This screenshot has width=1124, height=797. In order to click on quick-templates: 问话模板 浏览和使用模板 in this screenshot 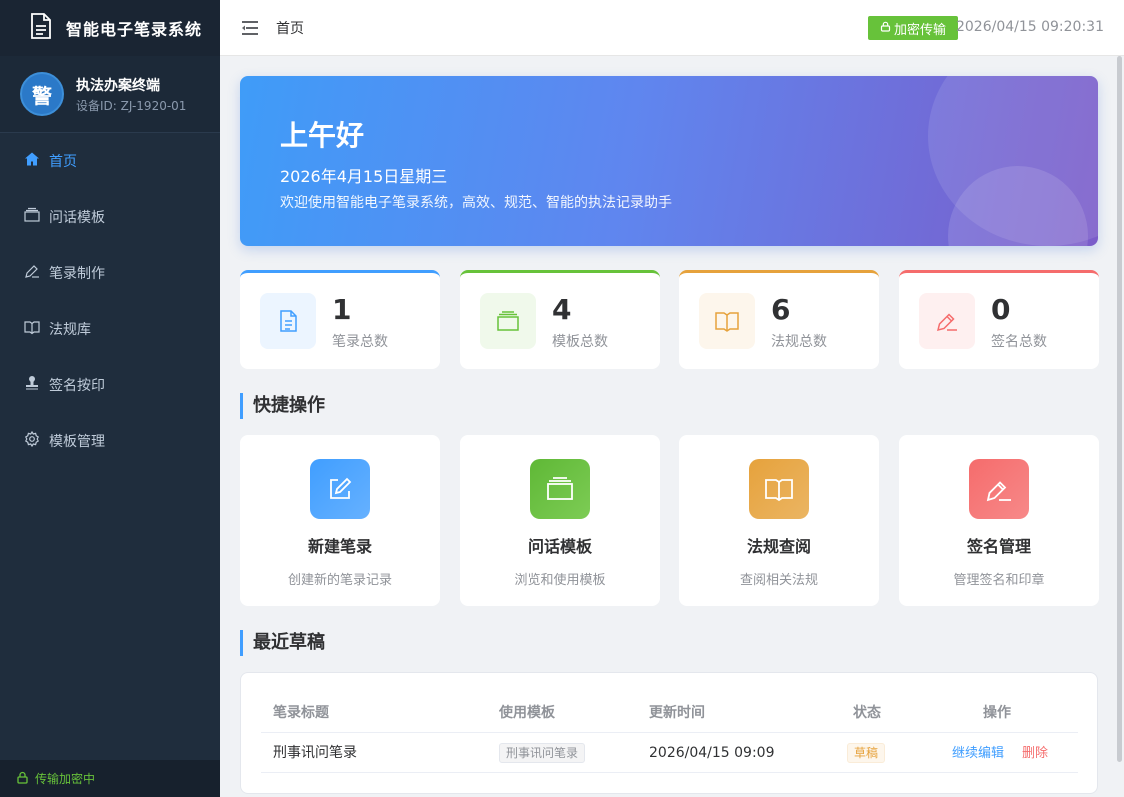, I will do `click(560, 520)`.